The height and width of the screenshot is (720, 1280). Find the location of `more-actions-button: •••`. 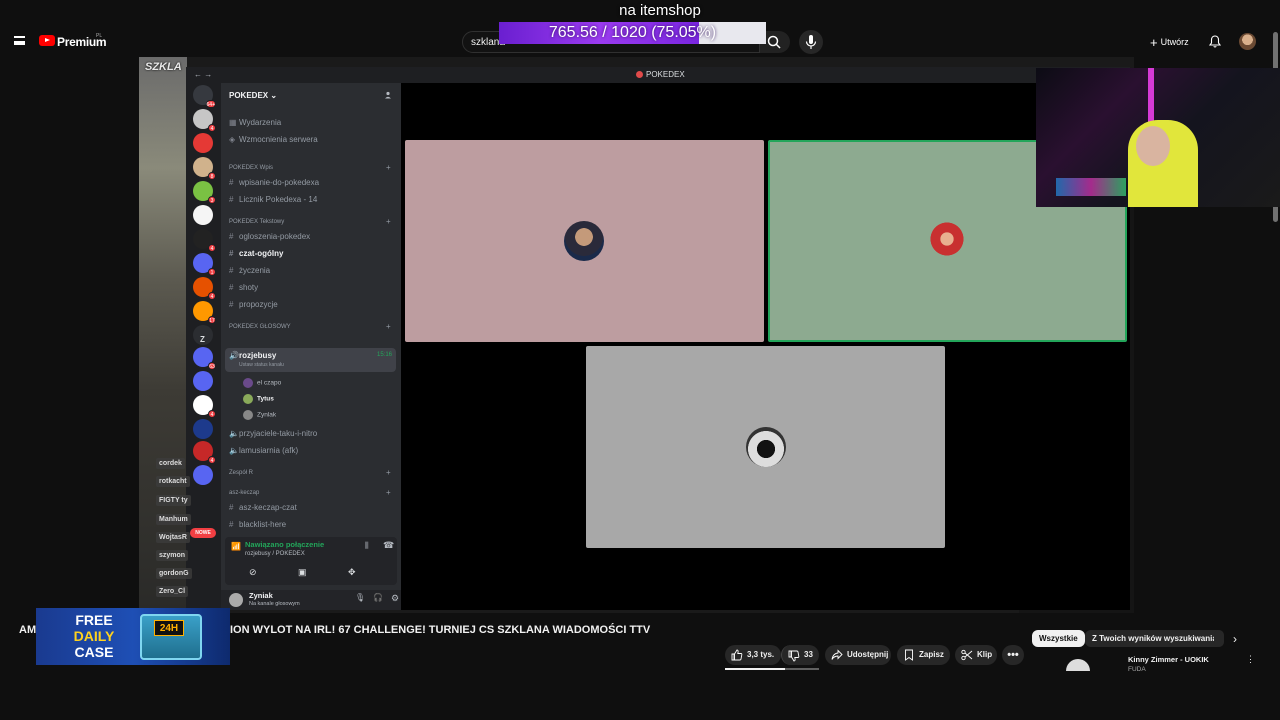

more-actions-button: ••• is located at coordinates (1013, 655).